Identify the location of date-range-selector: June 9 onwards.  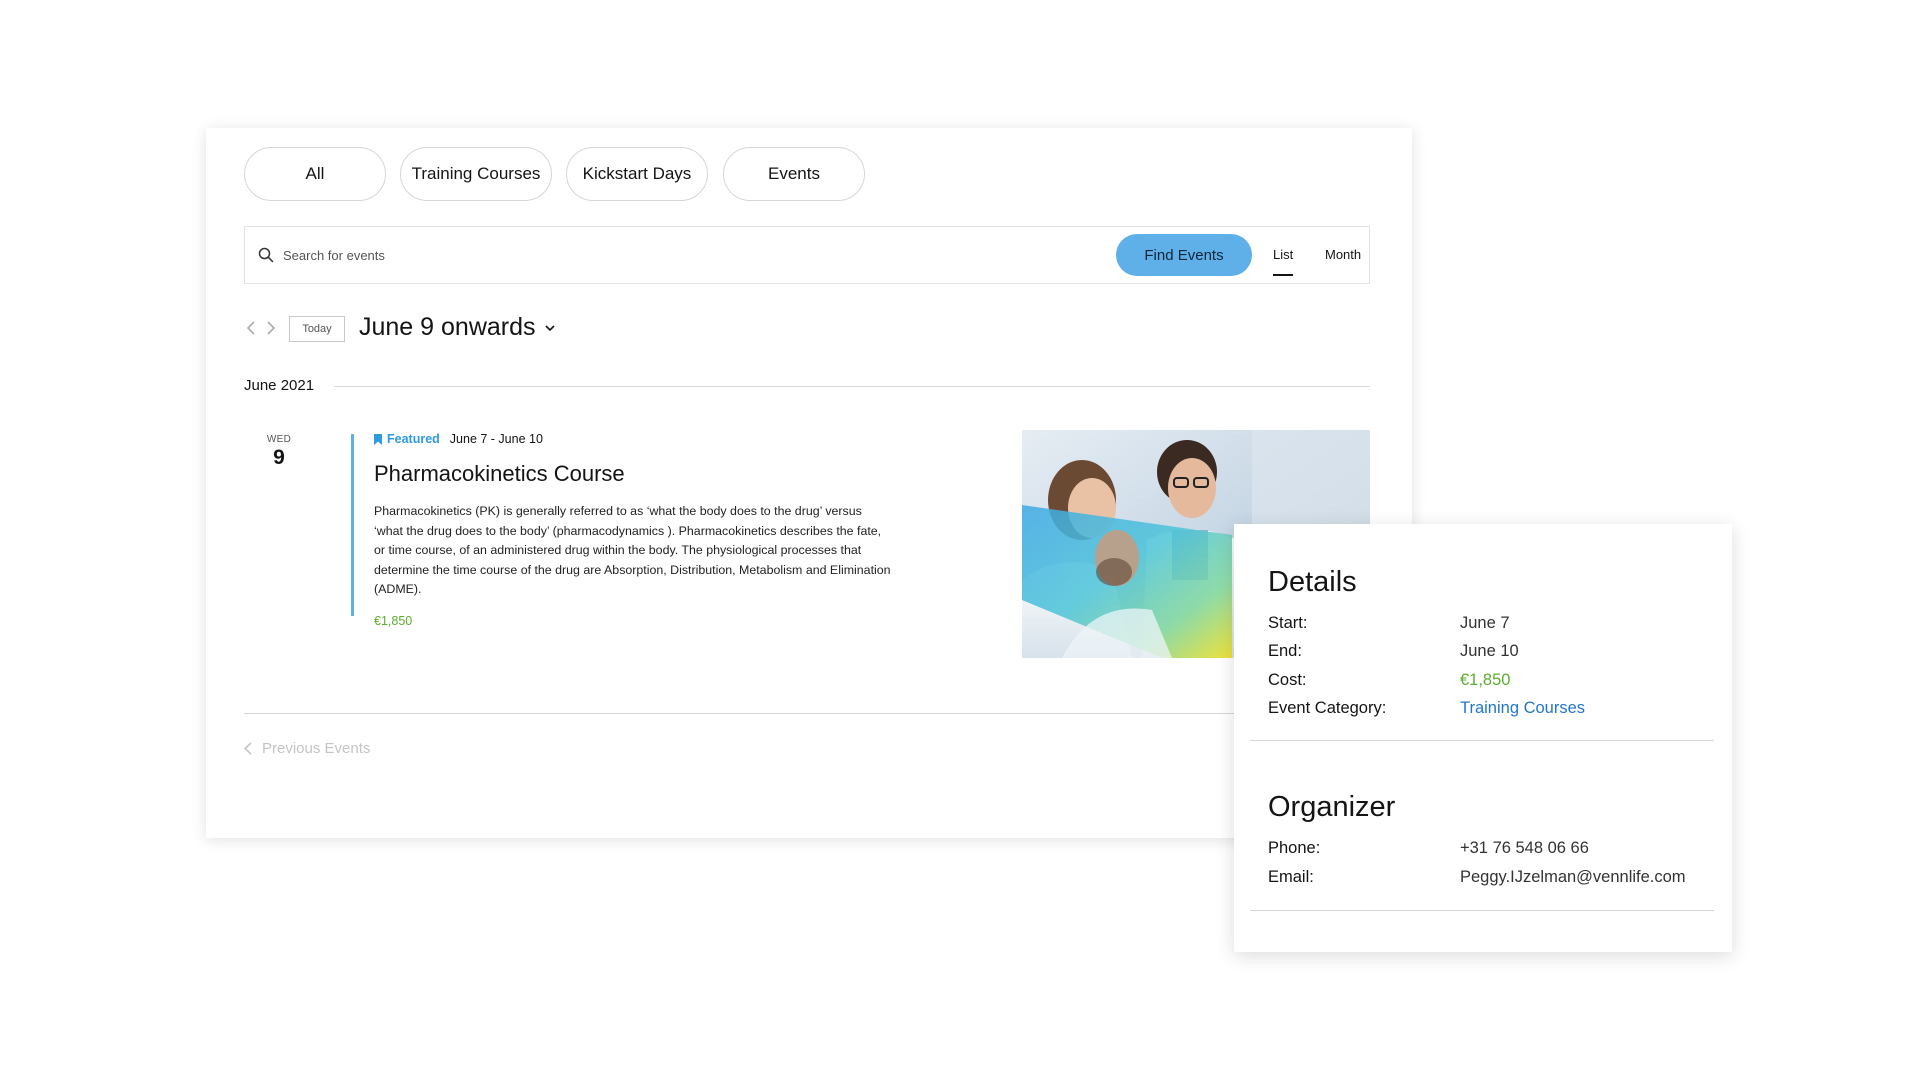
(457, 327).